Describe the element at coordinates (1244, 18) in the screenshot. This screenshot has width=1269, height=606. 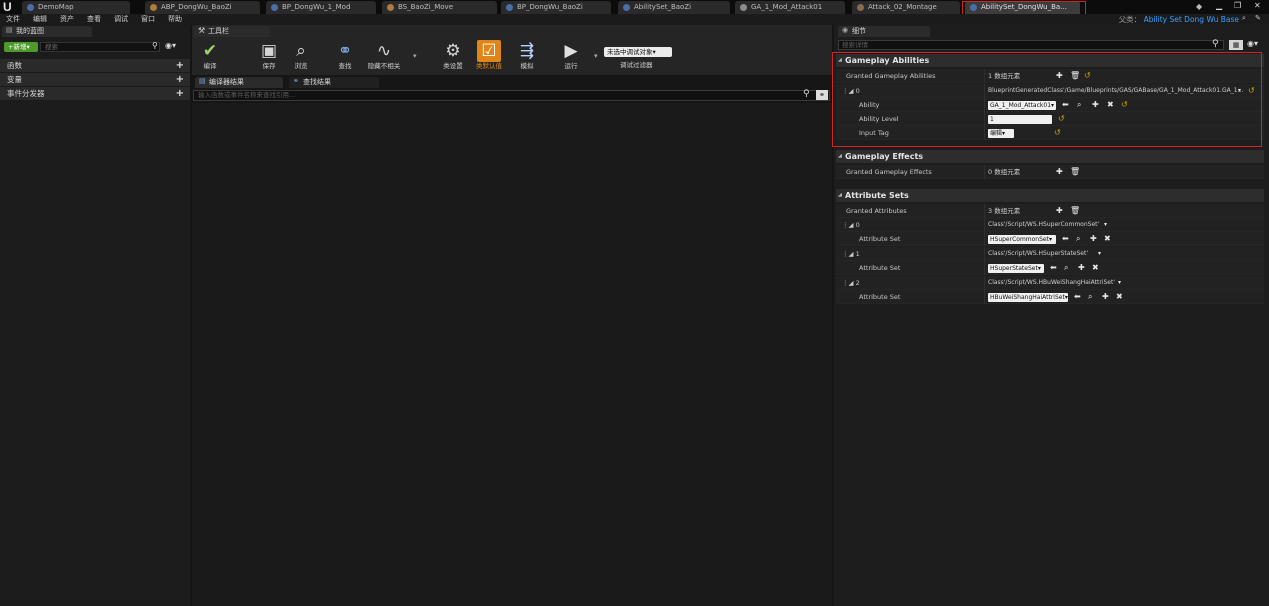
I see `browse-icon: ⌕` at that location.